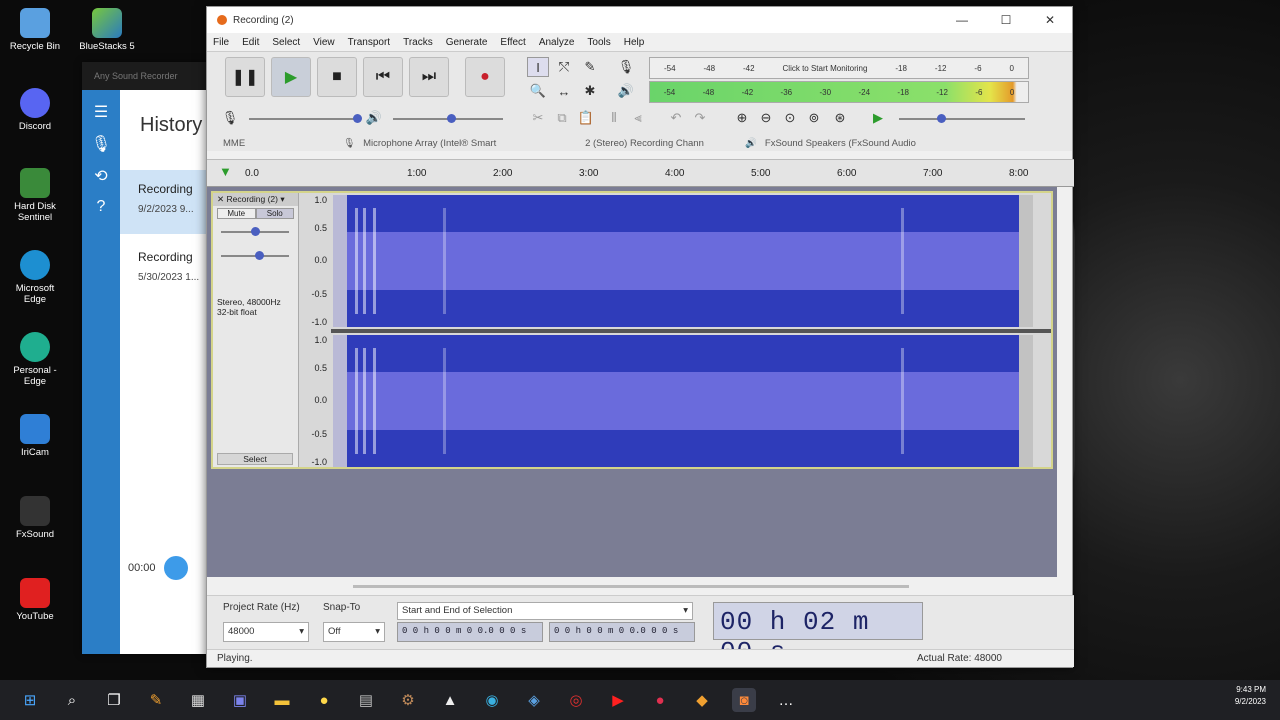  I want to click on maximize-icon: ☐, so click(1006, 20).